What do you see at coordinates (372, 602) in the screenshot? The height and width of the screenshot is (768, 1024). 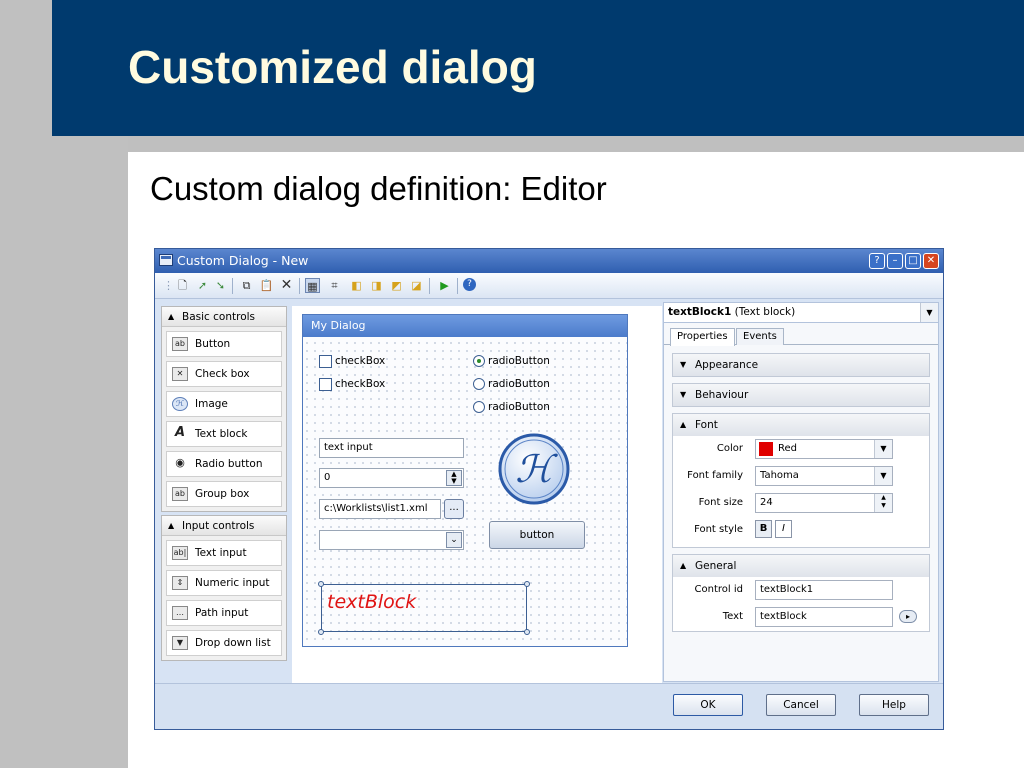 I see `preview-text-block: textBlock` at bounding box center [372, 602].